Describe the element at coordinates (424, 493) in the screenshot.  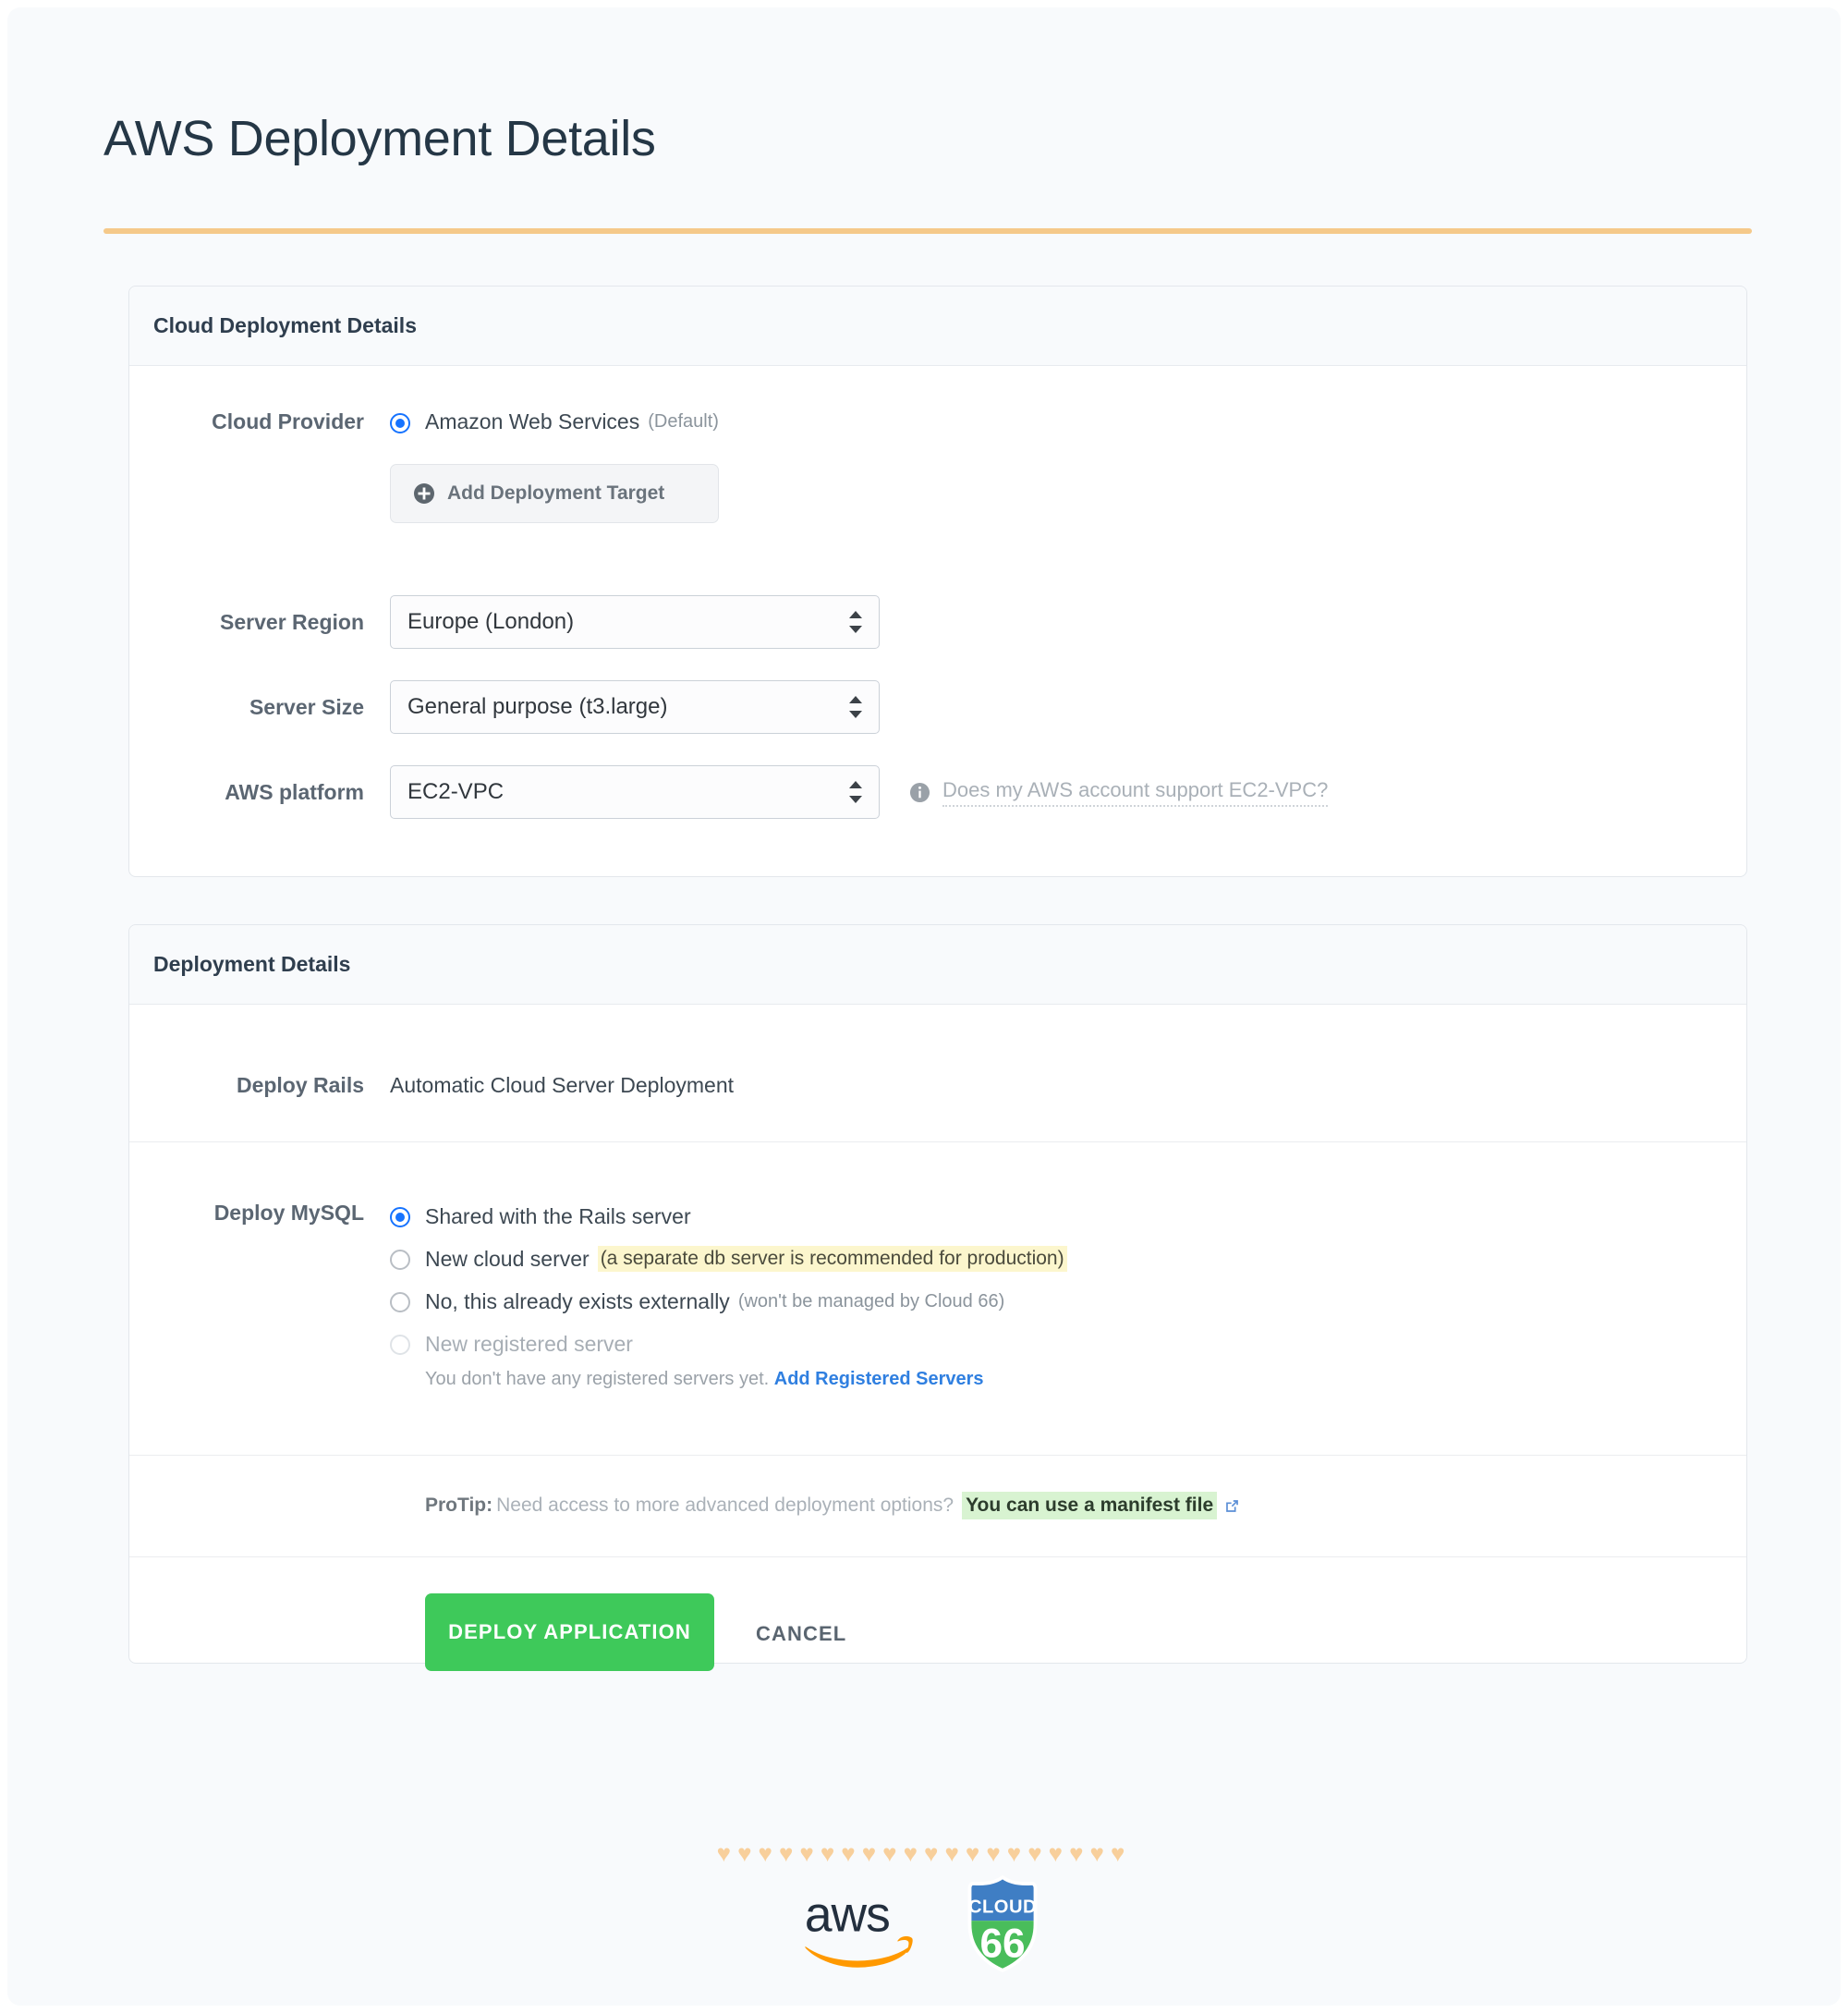
I see `plus-circle-icon` at that location.